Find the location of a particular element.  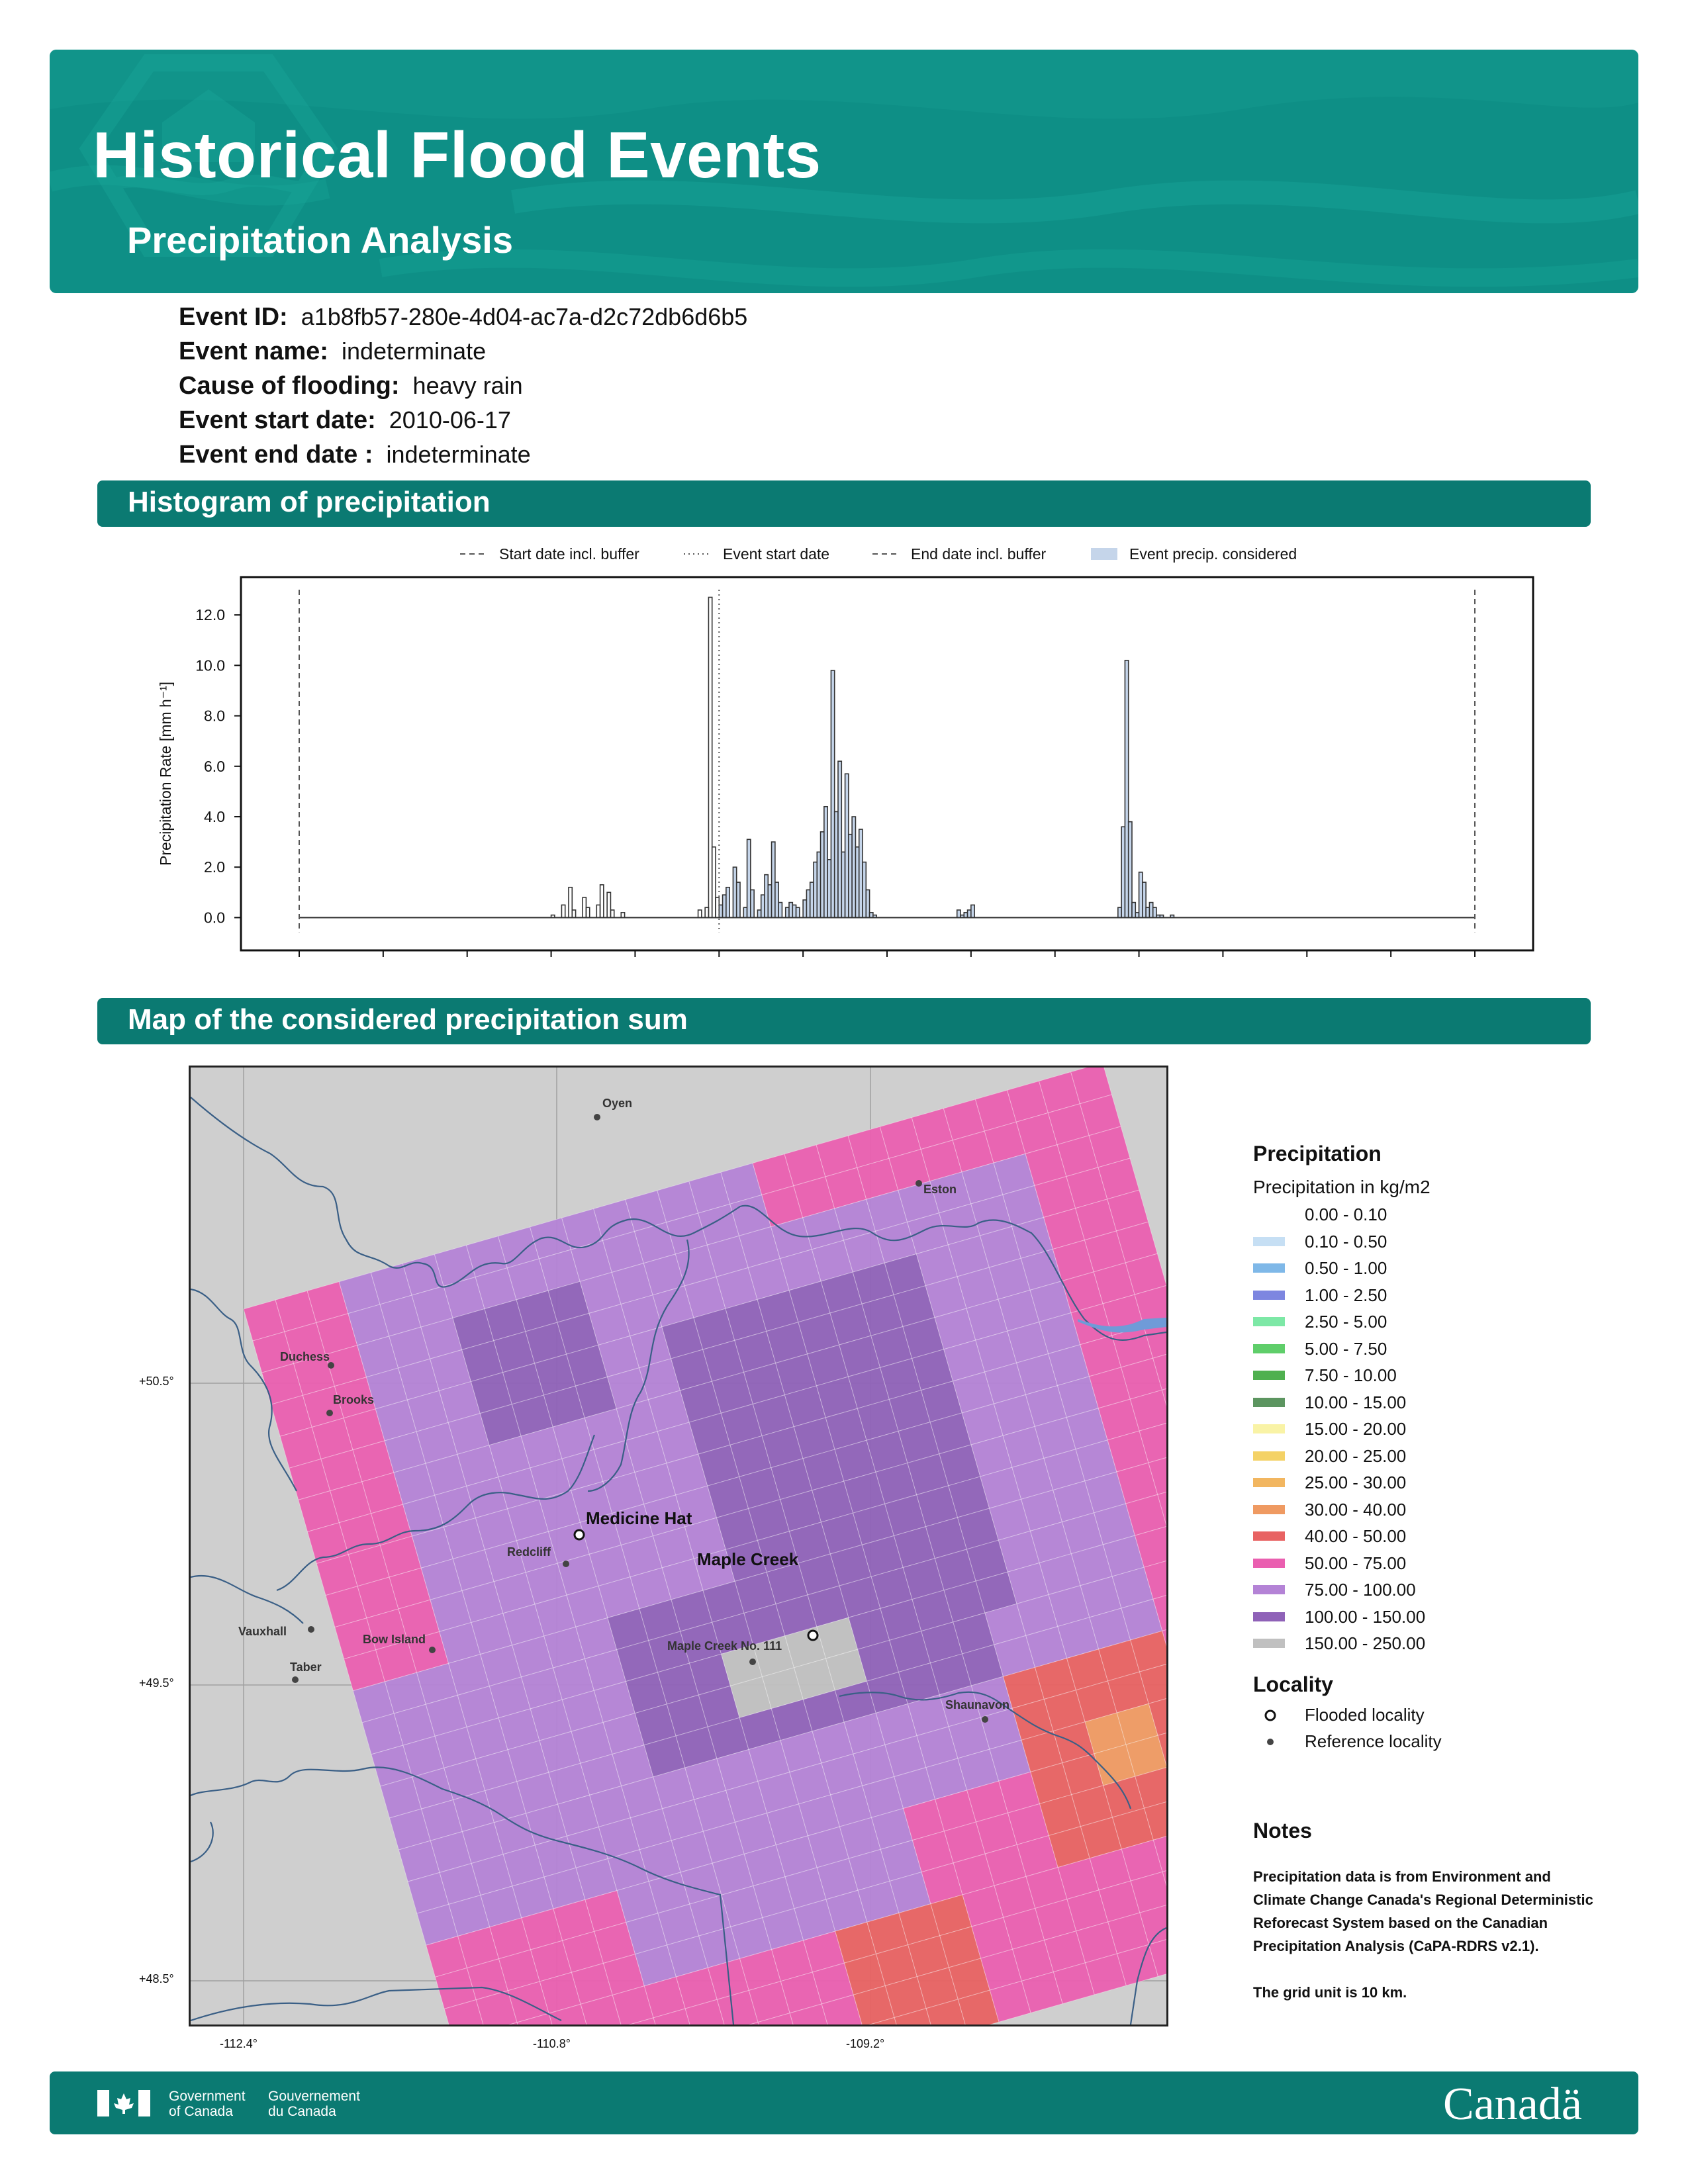

event-name-value: indeterminate is located at coordinates (414, 351).